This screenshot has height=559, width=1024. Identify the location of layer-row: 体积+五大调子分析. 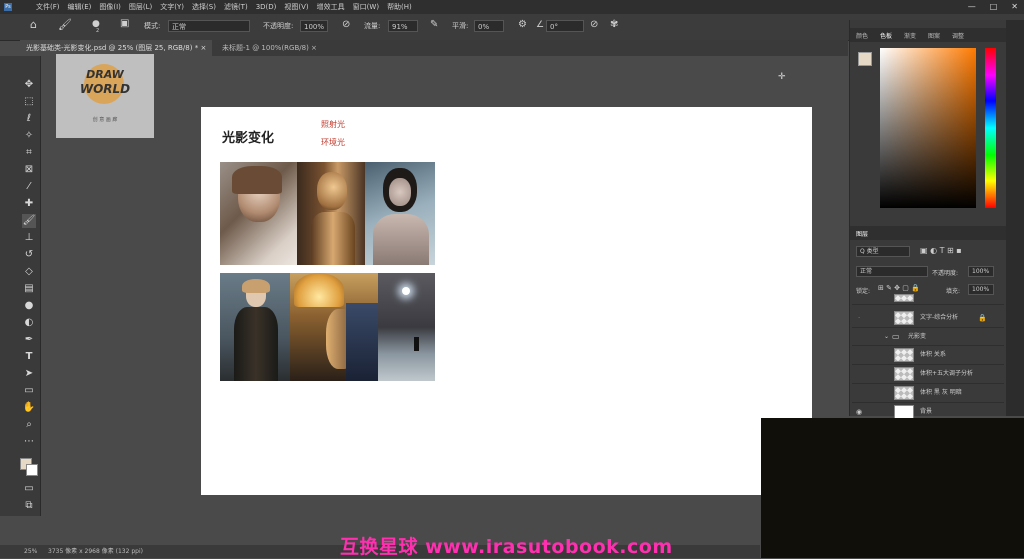
(928, 374).